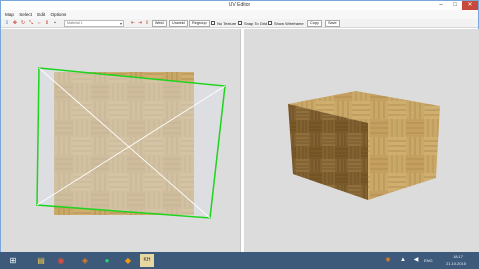 The height and width of the screenshot is (269, 479). What do you see at coordinates (23, 23) in the screenshot?
I see `rotate-tool-icon: ↻` at bounding box center [23, 23].